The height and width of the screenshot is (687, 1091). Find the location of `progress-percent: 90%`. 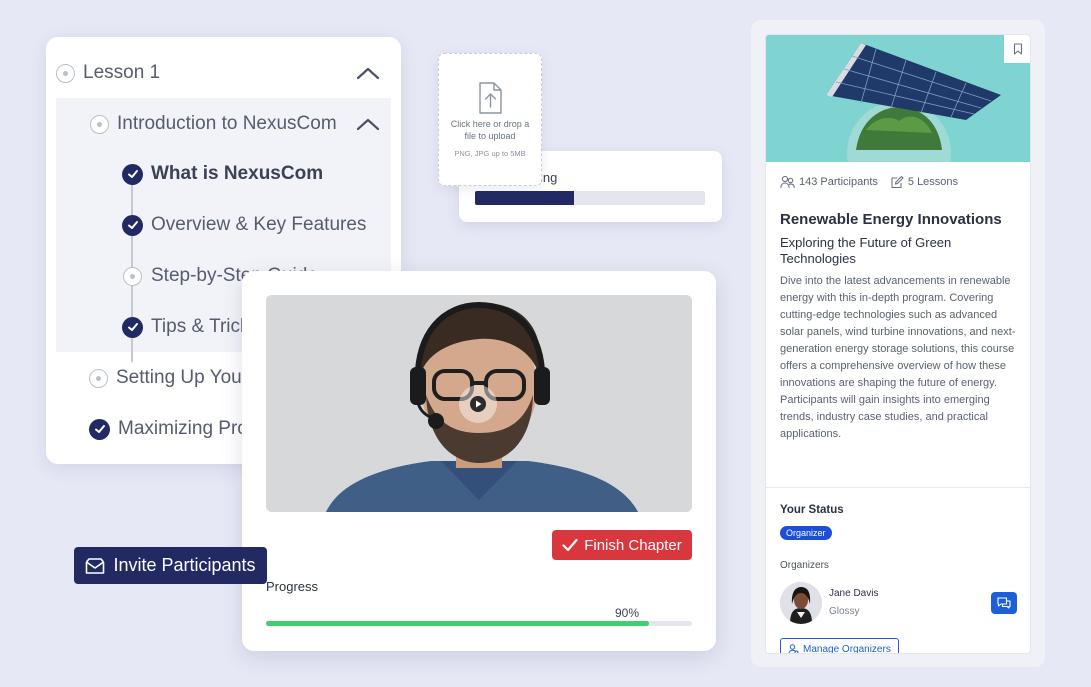

progress-percent: 90% is located at coordinates (627, 613).